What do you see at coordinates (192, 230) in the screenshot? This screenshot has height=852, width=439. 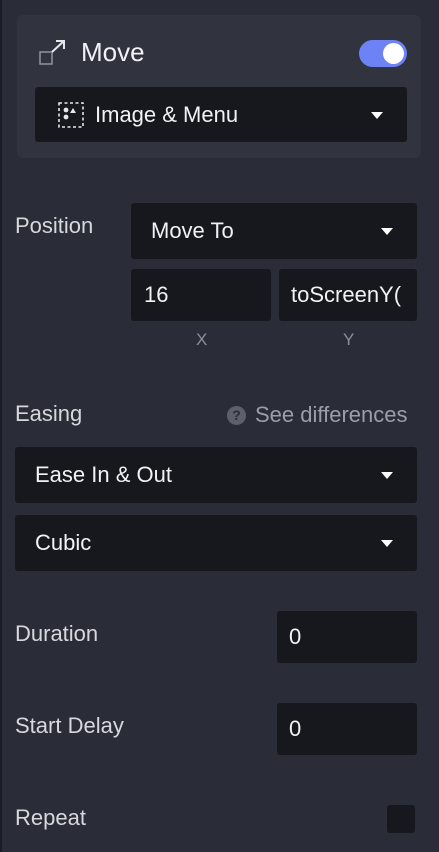 I see `position-mode-value: Move To` at bounding box center [192, 230].